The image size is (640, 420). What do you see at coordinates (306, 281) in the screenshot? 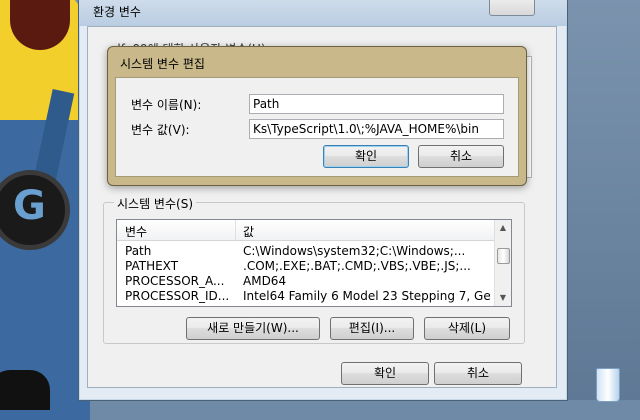
I see `table-row: PROCESSOR_A... AMD64` at bounding box center [306, 281].